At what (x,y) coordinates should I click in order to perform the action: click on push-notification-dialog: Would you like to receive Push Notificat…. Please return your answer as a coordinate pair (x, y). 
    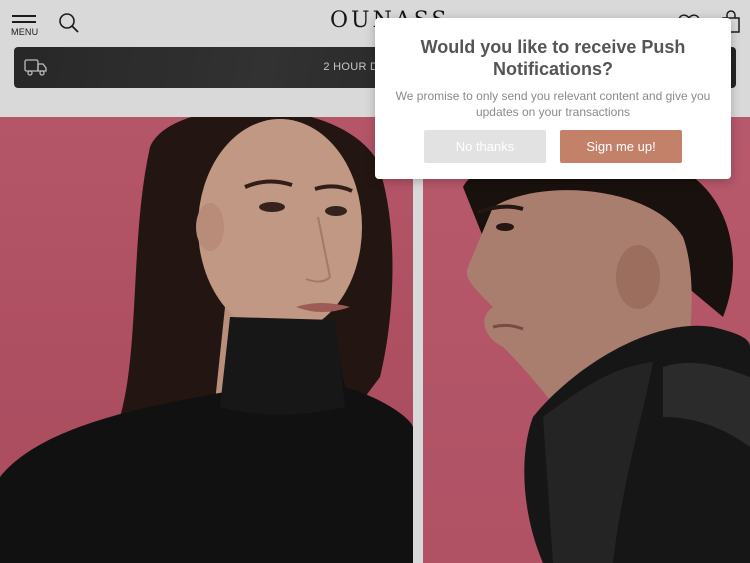
    Looking at the image, I should click on (553, 98).